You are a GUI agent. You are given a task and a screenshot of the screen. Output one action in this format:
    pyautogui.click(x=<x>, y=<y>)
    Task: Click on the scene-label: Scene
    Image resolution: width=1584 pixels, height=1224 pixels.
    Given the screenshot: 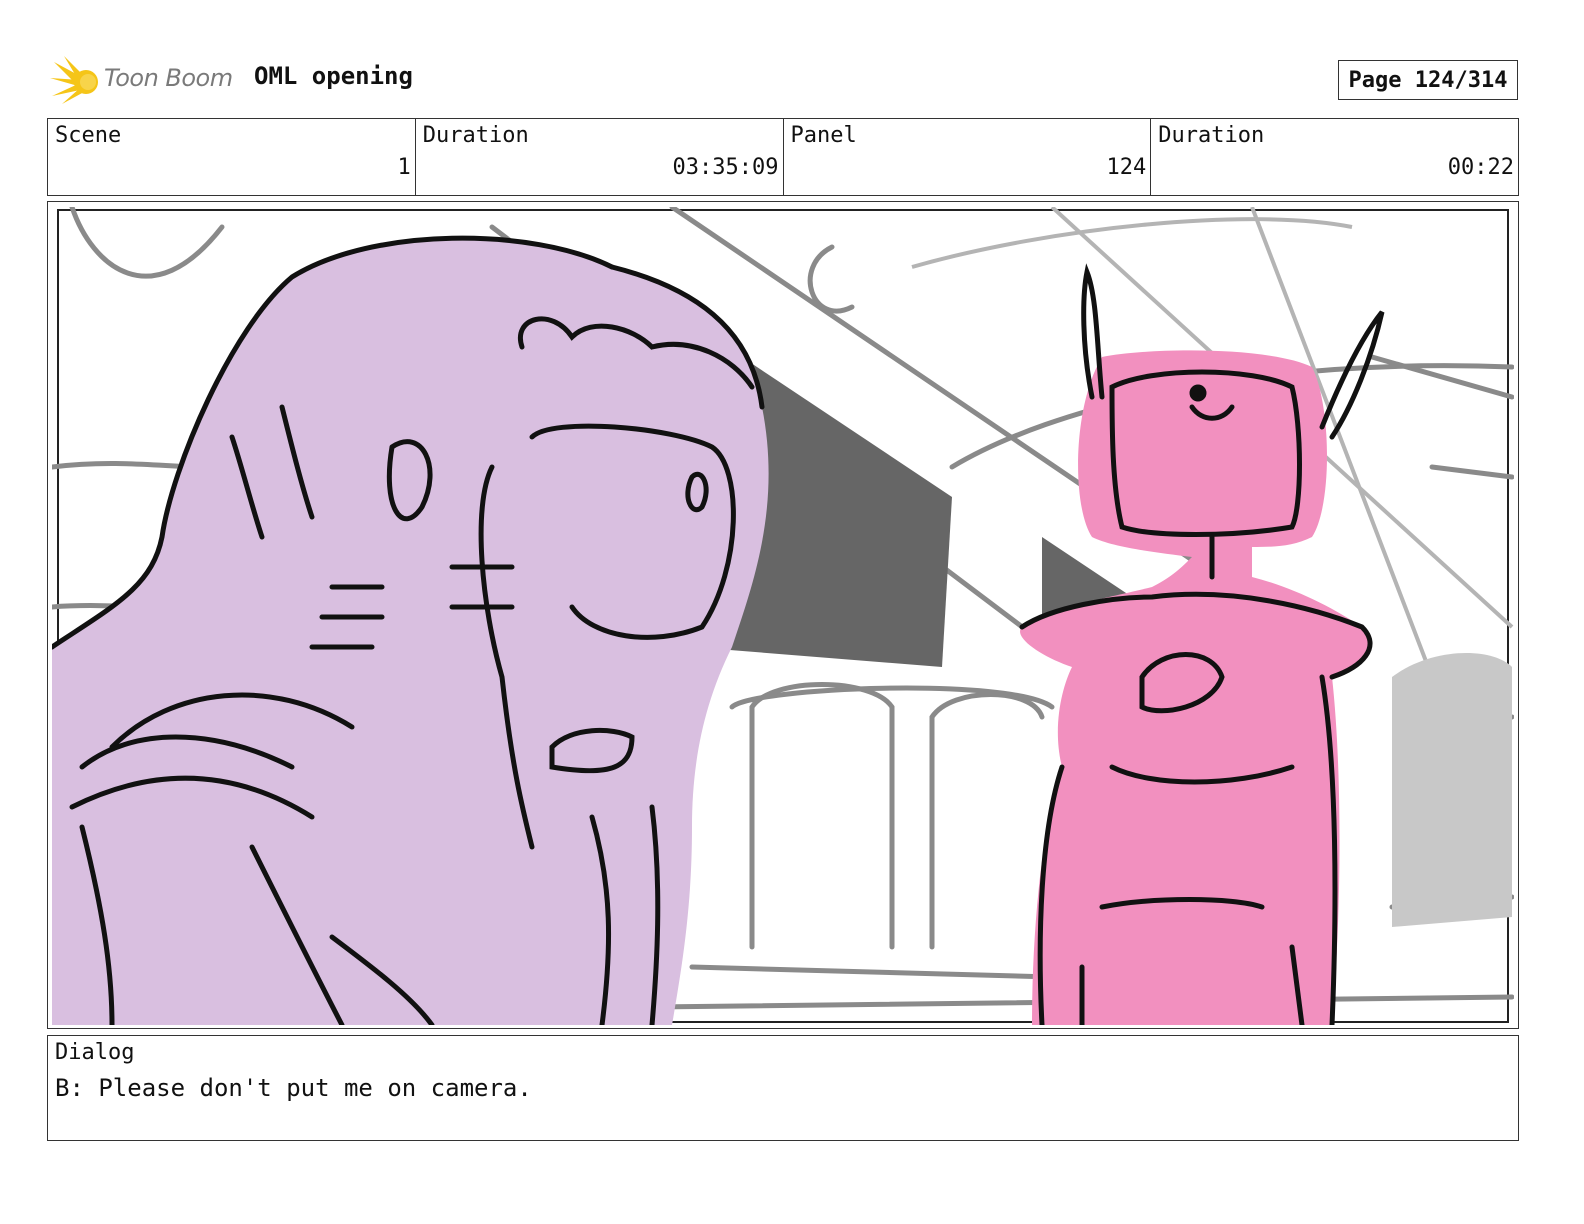 What is the action you would take?
    pyautogui.click(x=88, y=135)
    